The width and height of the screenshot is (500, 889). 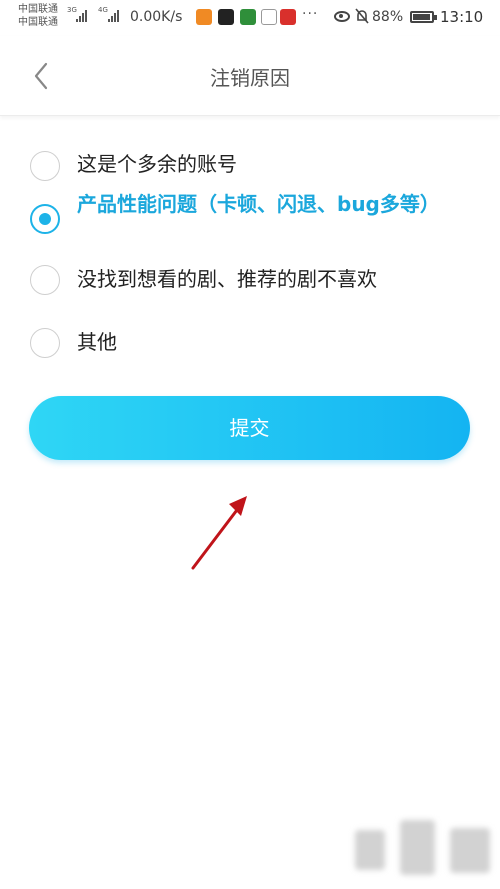 I want to click on clock: 13:10, so click(x=462, y=17).